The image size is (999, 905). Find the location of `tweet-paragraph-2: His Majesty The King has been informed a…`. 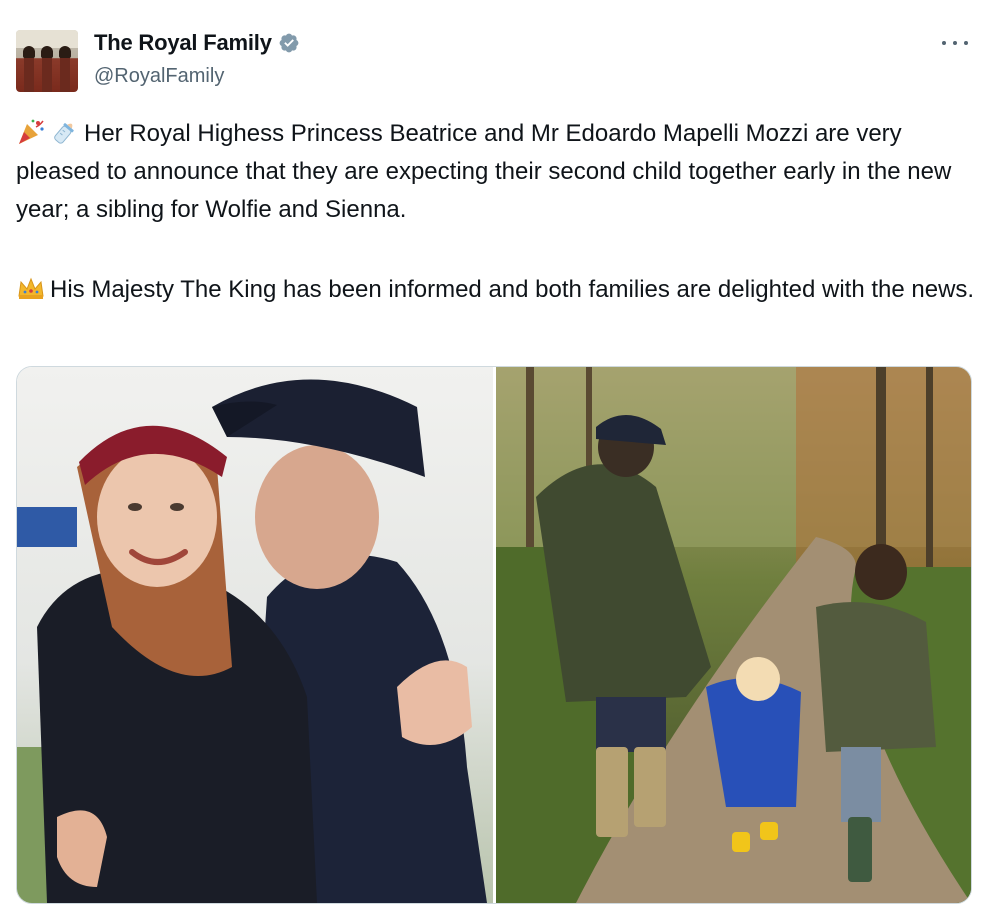

tweet-paragraph-2: His Majesty The King has been informed a… is located at coordinates (496, 290).